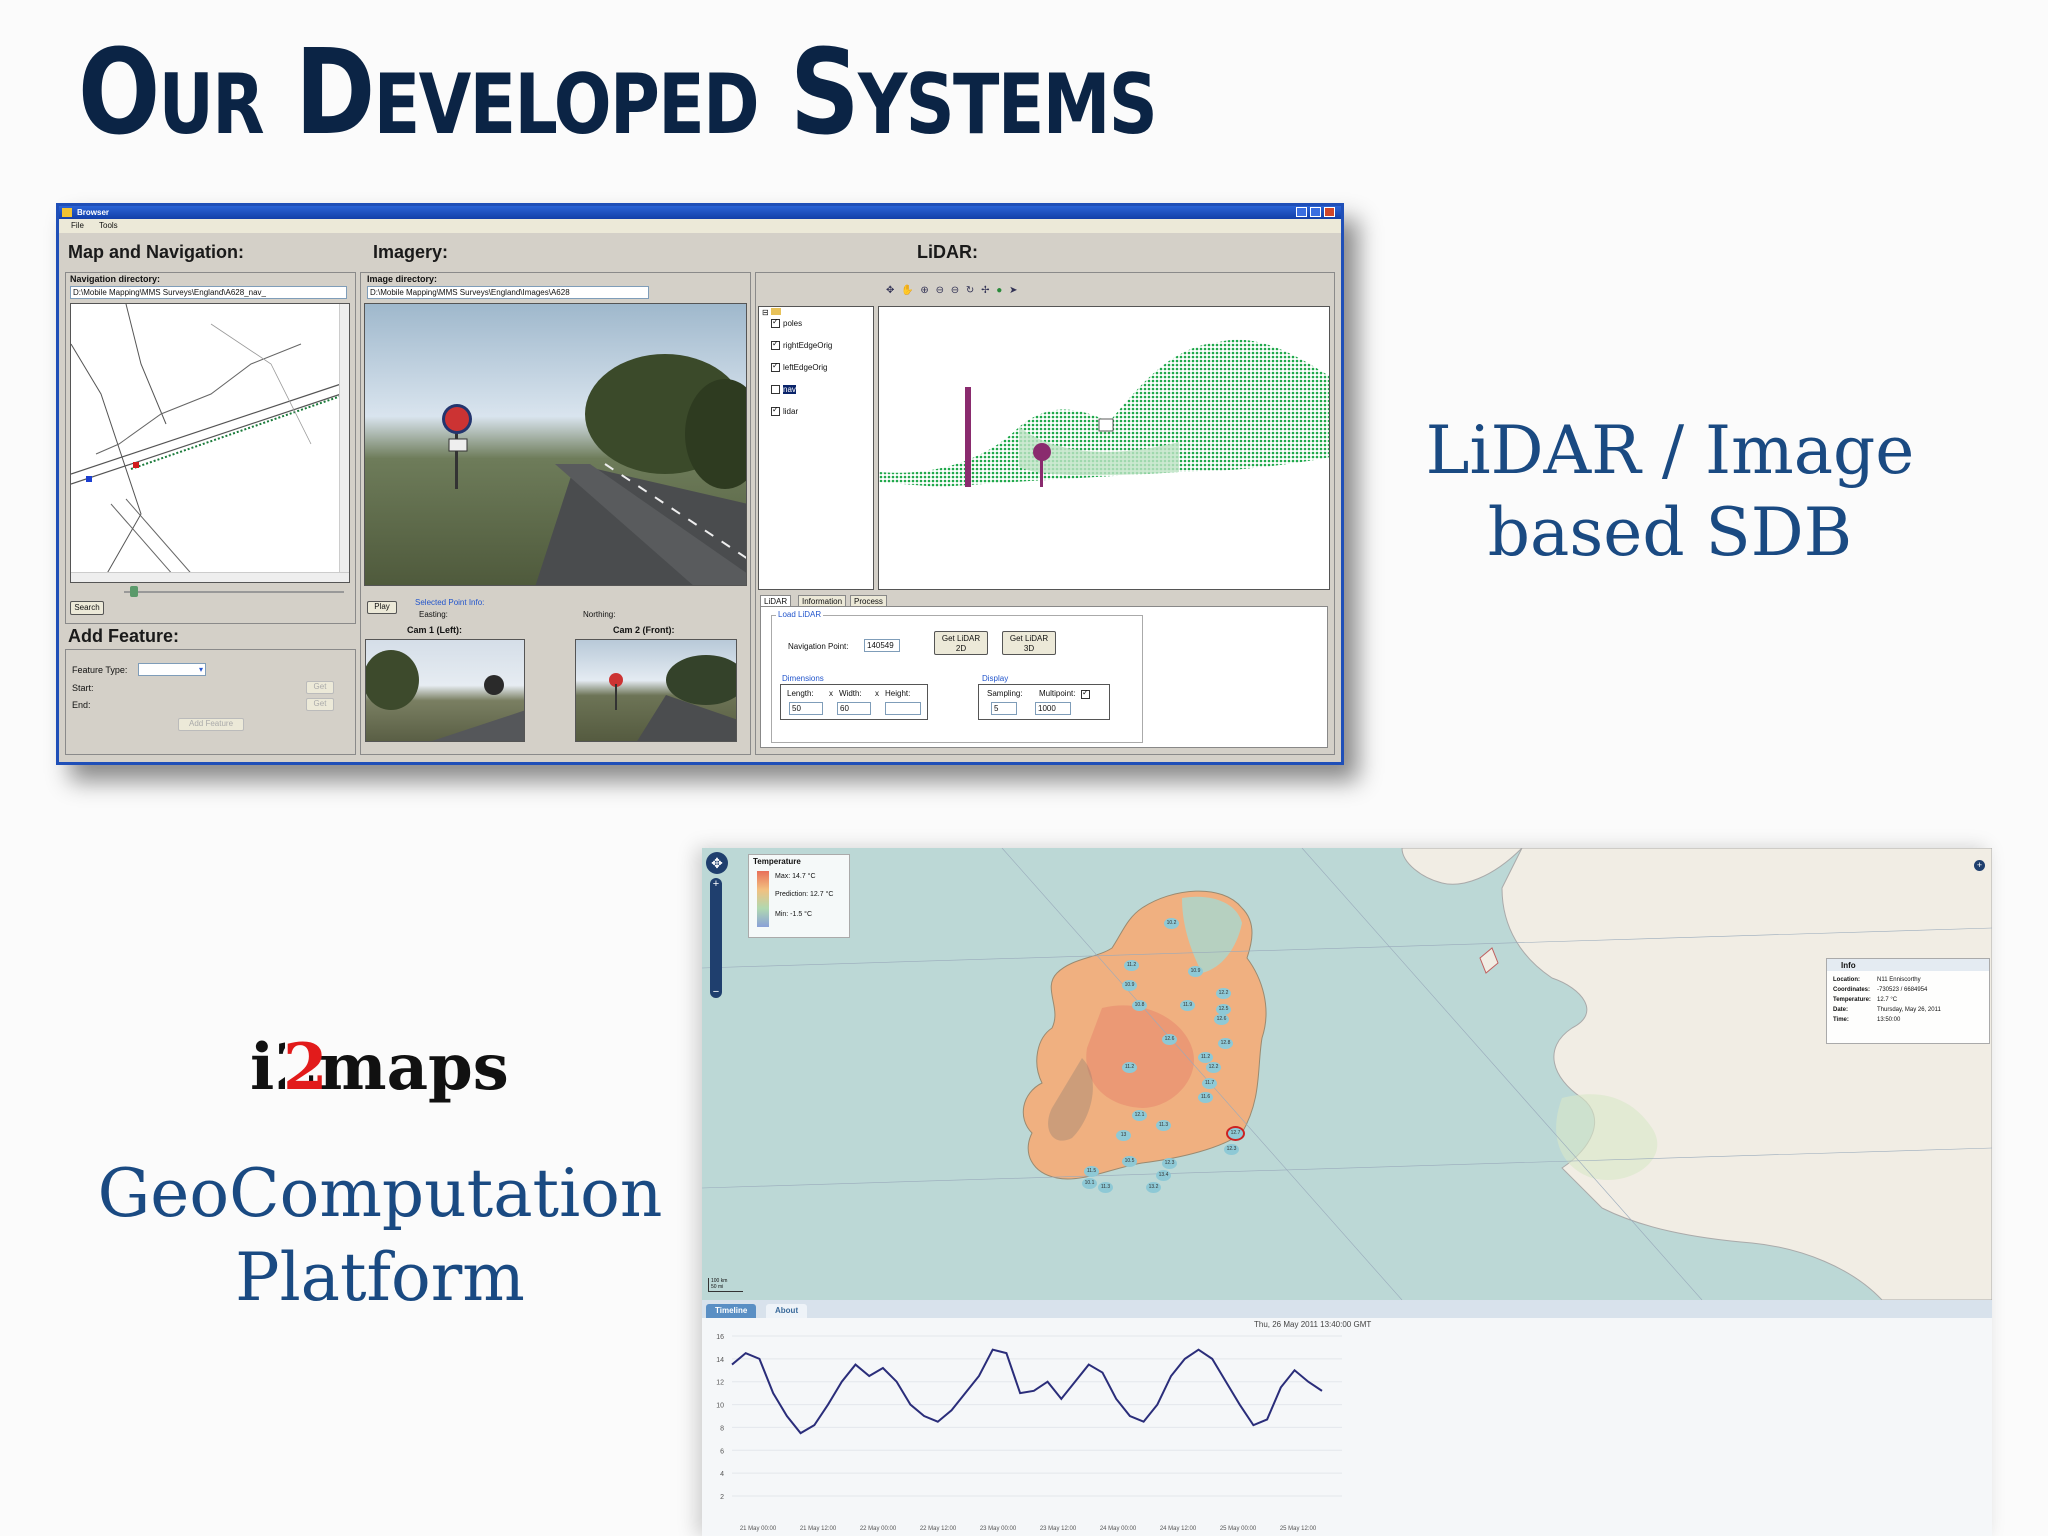  I want to click on nav-map-vscroll, so click(344, 443).